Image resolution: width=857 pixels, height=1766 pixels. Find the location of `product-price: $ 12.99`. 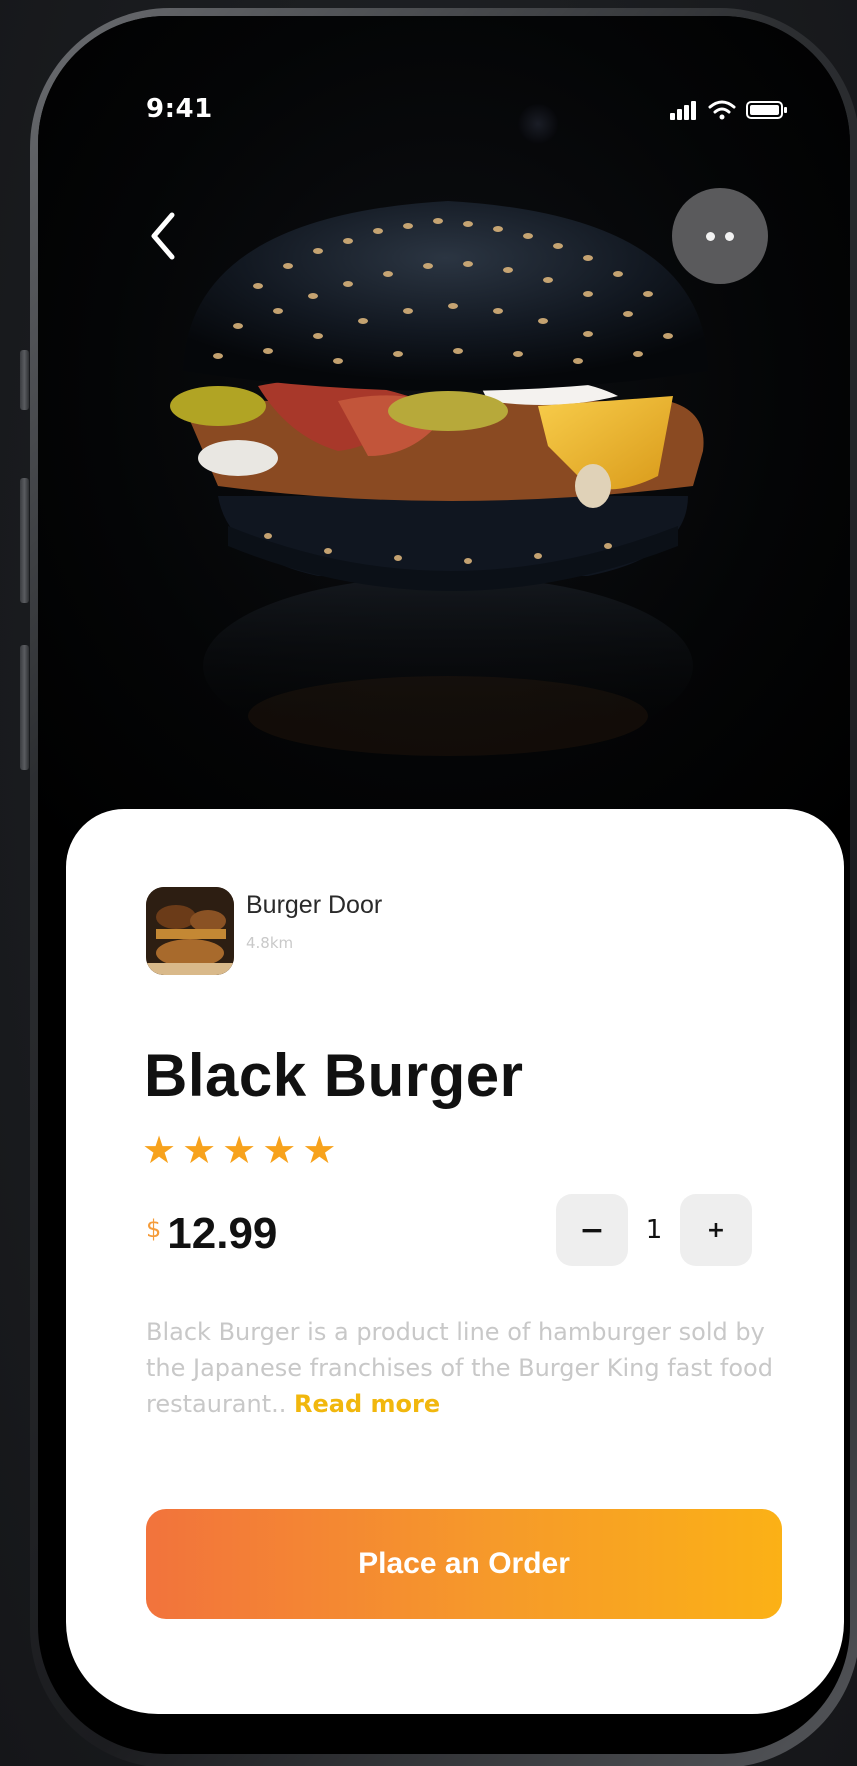

product-price: $ 12.99 is located at coordinates (211, 1234).